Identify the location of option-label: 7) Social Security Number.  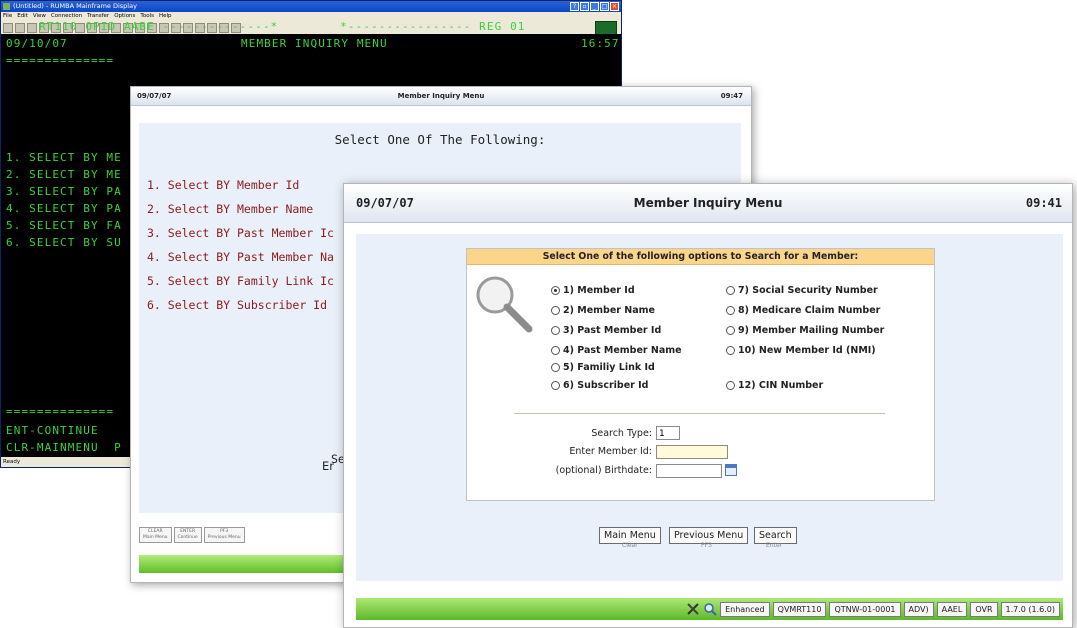
(808, 290).